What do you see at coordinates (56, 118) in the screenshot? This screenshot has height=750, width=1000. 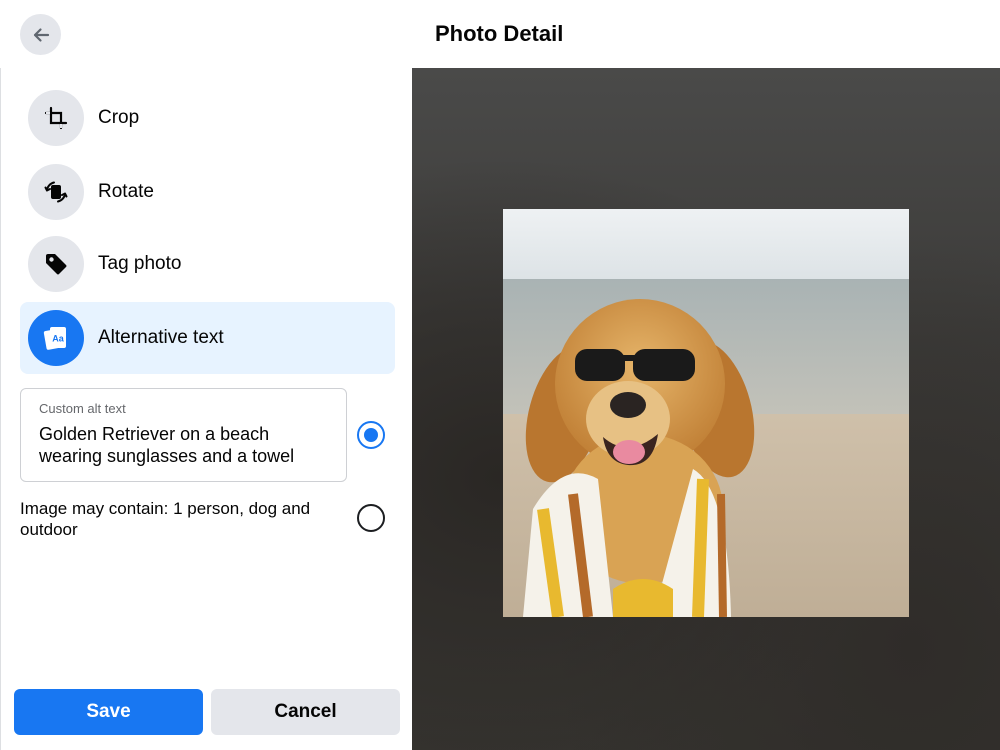 I see `crop-icon` at bounding box center [56, 118].